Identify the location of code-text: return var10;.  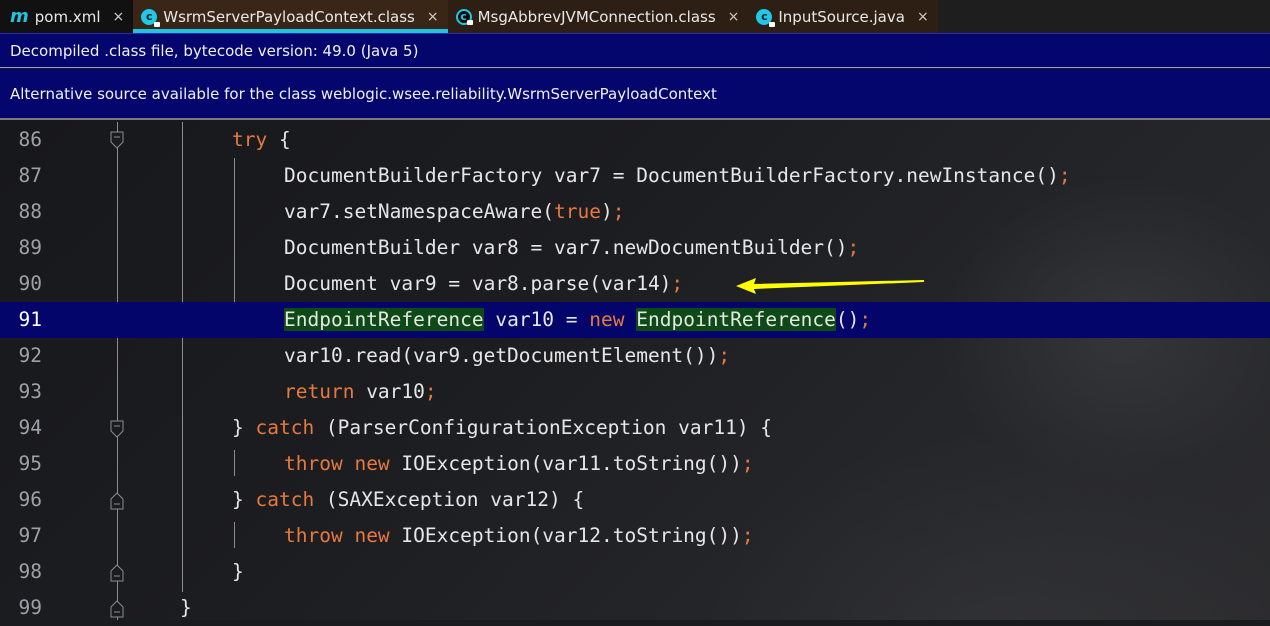
(360, 392).